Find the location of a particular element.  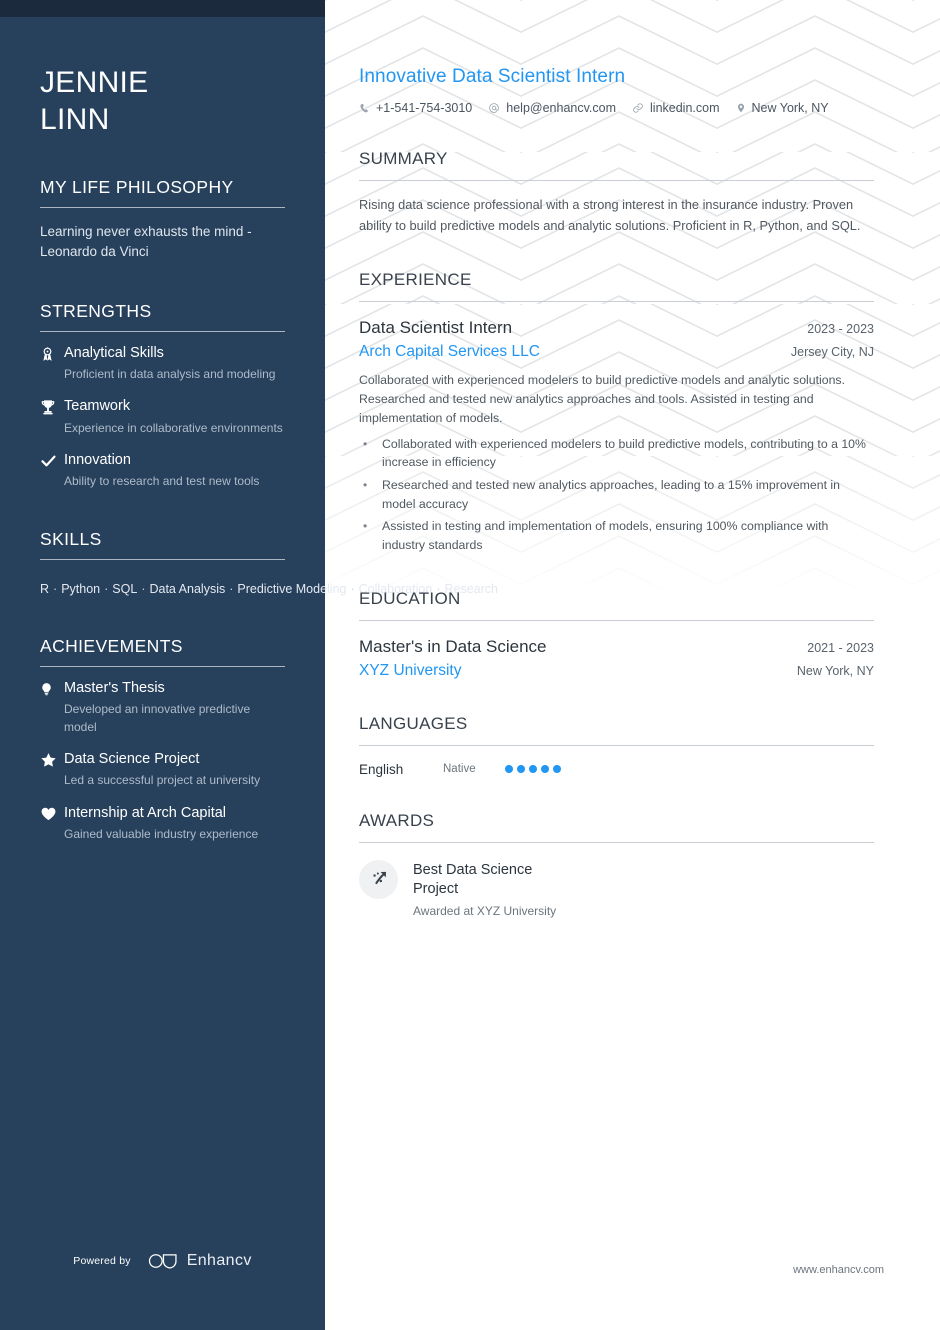

location-pin-icon is located at coordinates (741, 108).